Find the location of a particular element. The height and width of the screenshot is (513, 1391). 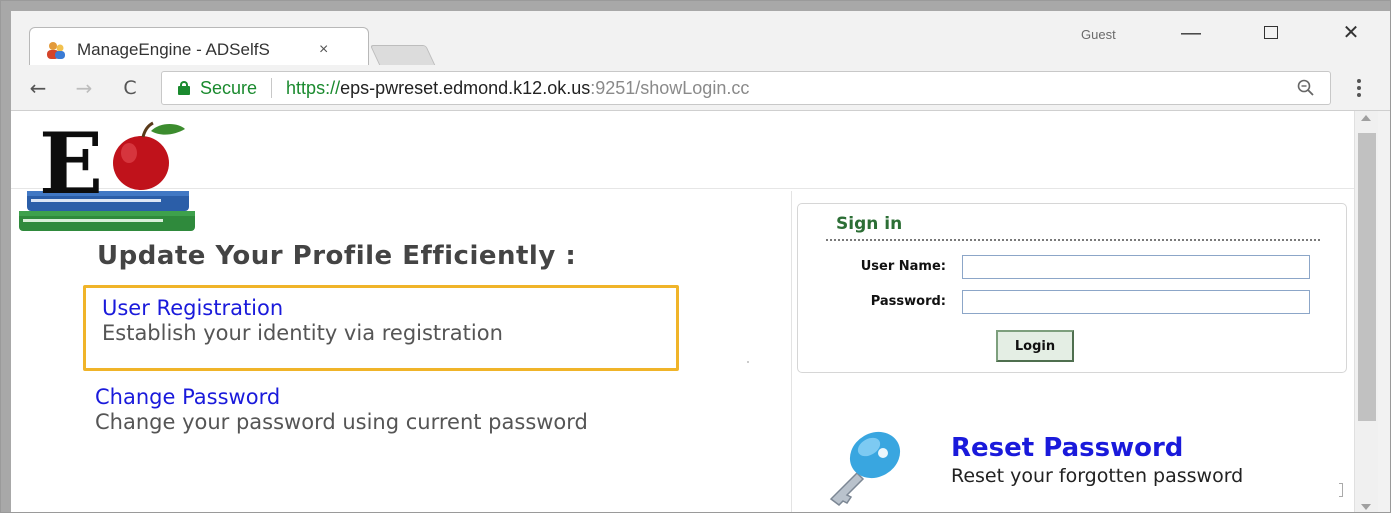

user-registration-description: Establish your identity via registration is located at coordinates (302, 333).